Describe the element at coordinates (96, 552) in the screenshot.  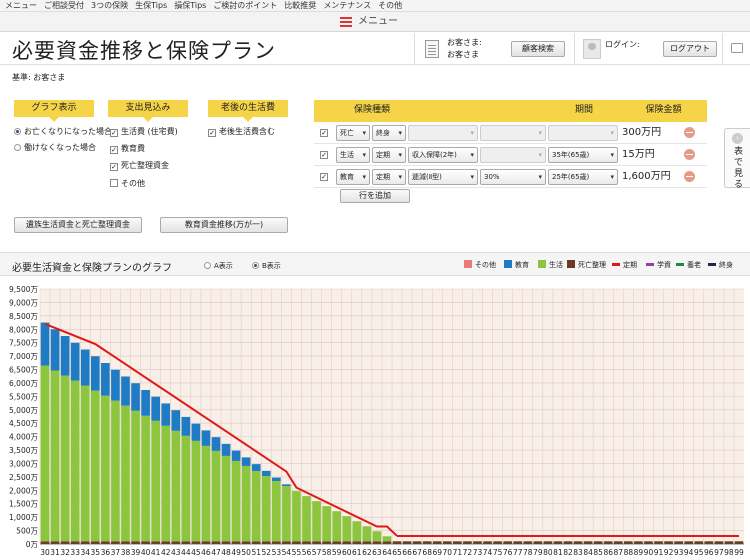
I see `x-tick-label: 35` at that location.